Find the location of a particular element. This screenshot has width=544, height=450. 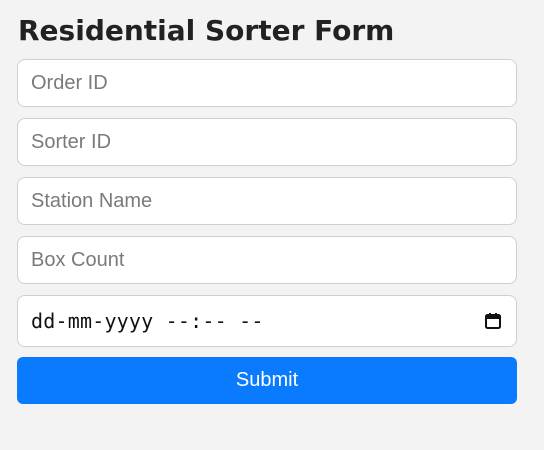

order-id-input is located at coordinates (267, 83).